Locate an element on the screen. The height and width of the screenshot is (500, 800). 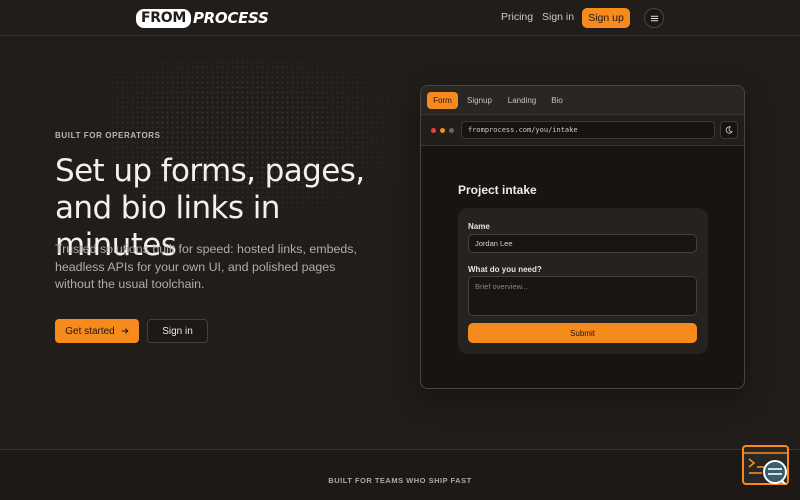
brand-logo: FROM PROCESS is located at coordinates (202, 18).